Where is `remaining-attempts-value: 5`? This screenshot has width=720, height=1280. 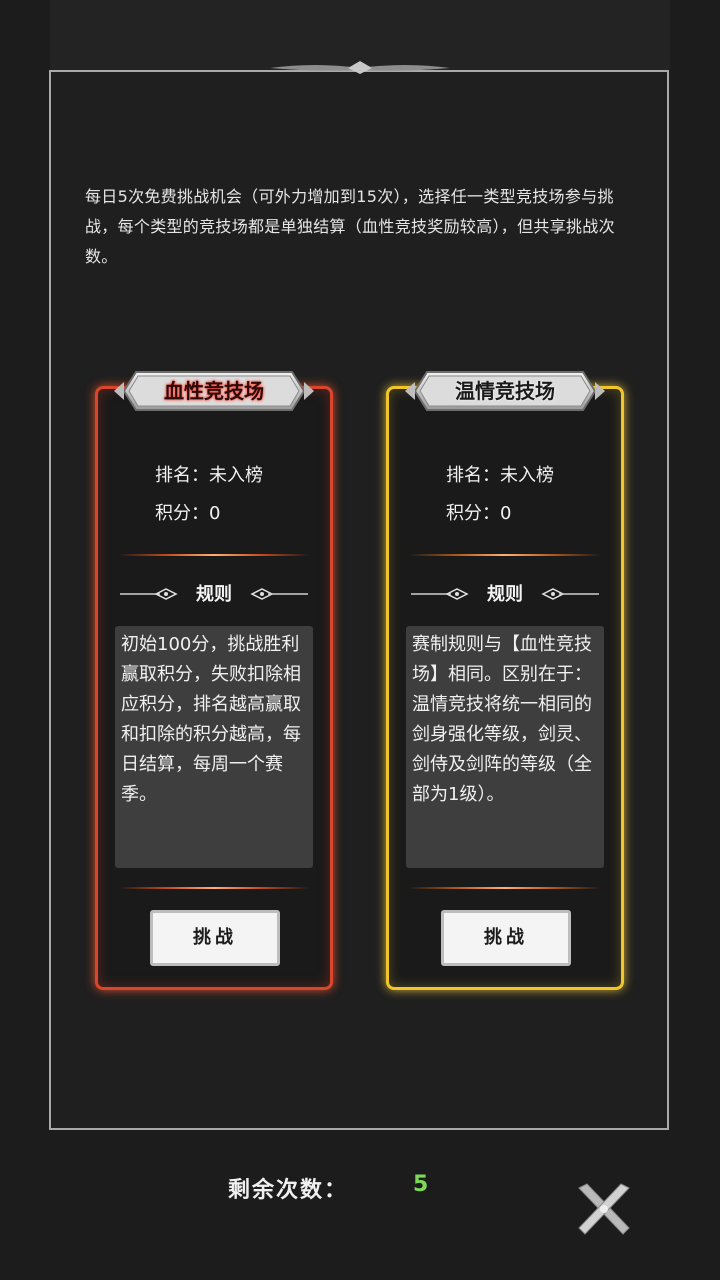 remaining-attempts-value: 5 is located at coordinates (421, 1184).